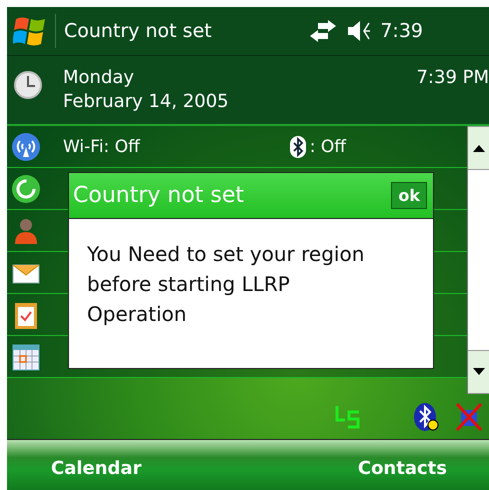 This screenshot has height=490, width=489. What do you see at coordinates (401, 31) in the screenshot?
I see `status-time: 7:39` at bounding box center [401, 31].